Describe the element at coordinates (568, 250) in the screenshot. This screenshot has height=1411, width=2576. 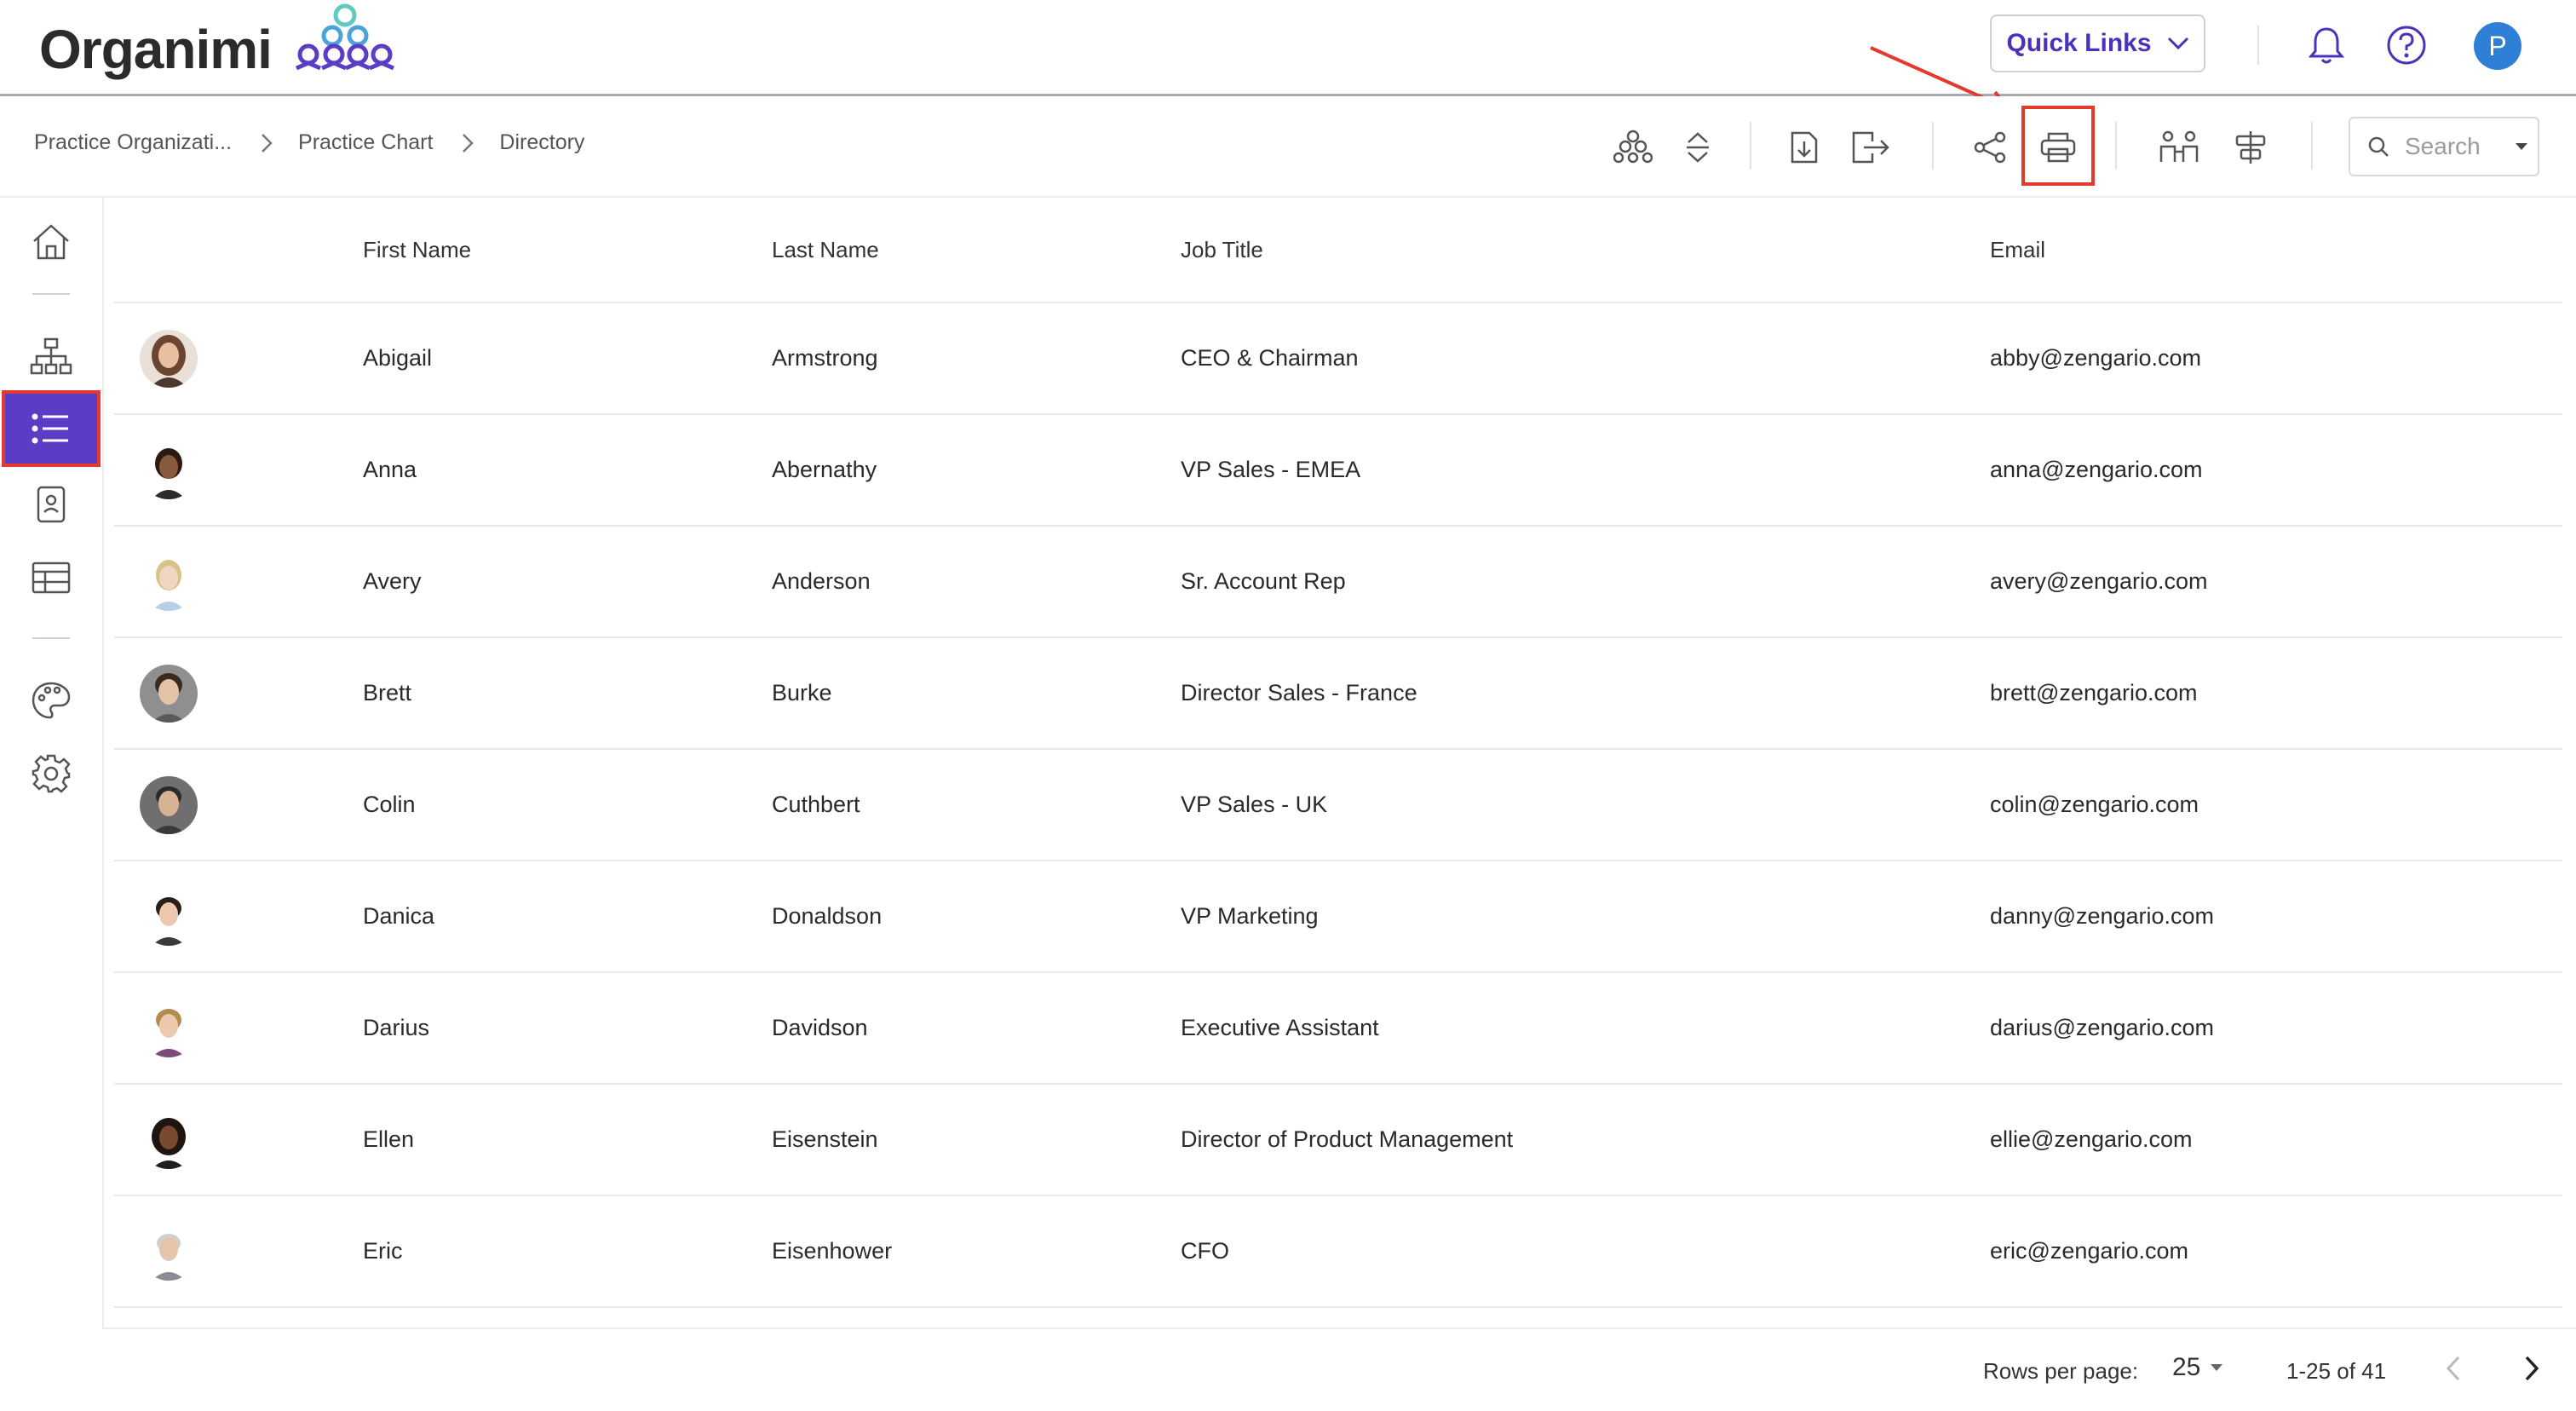
I see `column-header-first-name: First Name` at that location.